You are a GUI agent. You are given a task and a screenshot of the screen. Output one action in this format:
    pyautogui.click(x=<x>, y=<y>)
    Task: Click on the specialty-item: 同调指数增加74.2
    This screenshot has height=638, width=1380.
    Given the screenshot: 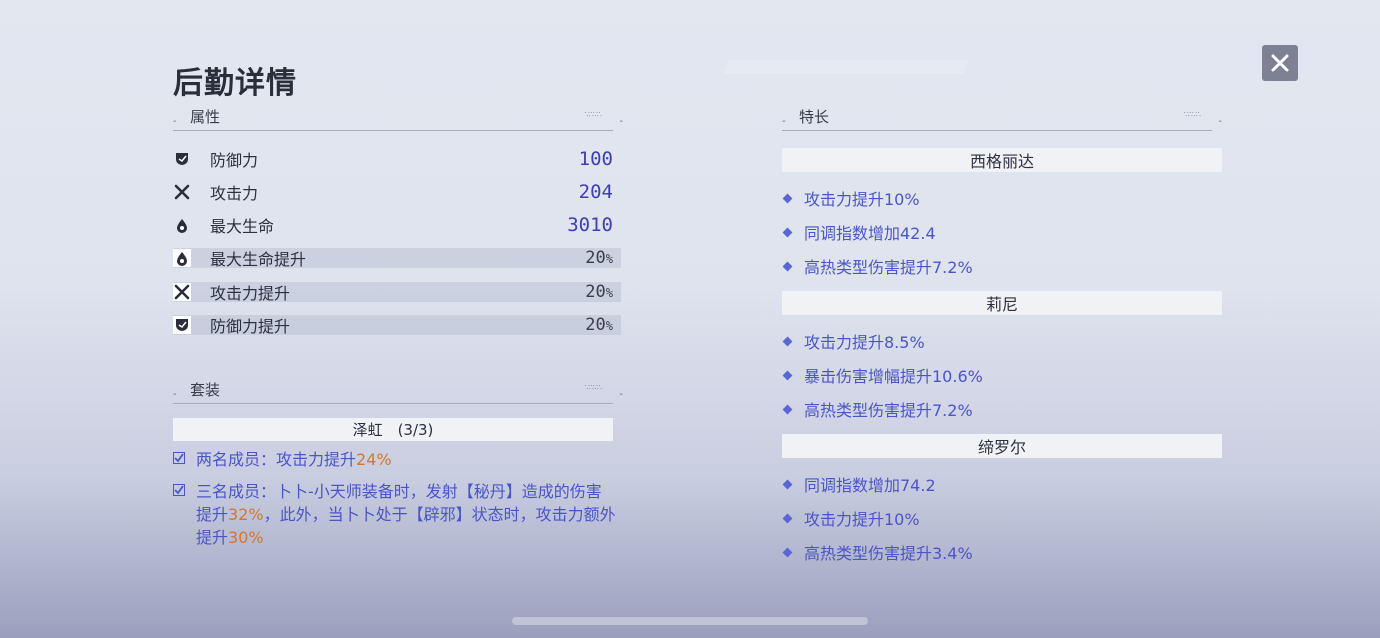 What is the action you would take?
    pyautogui.click(x=859, y=484)
    